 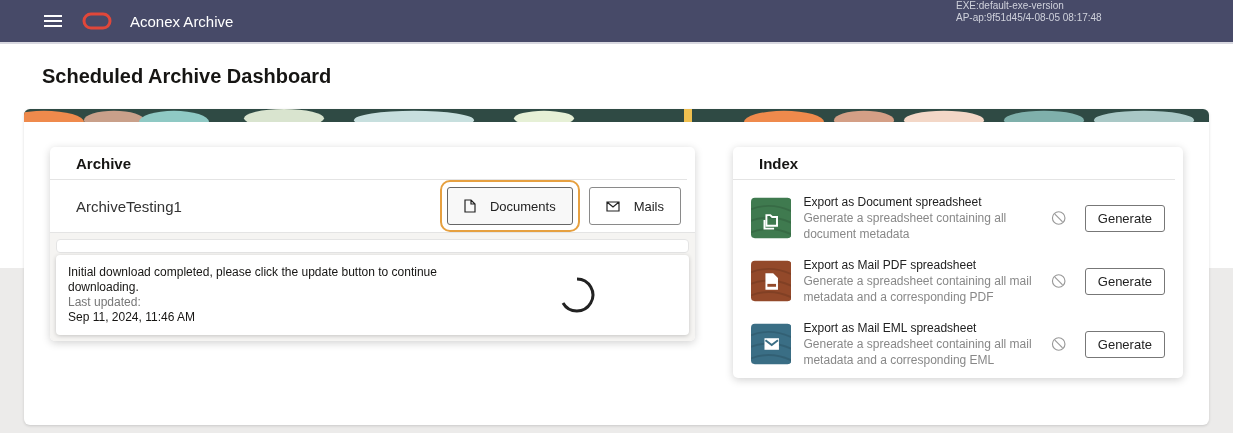 What do you see at coordinates (132, 317) in the screenshot?
I see `last-updated-value: Sep 11, 2024, 11:46 AM` at bounding box center [132, 317].